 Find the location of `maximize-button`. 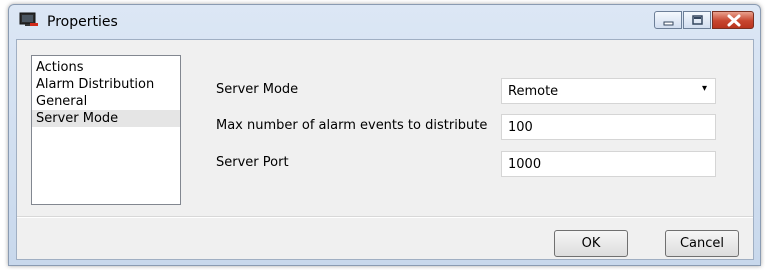

maximize-button is located at coordinates (697, 20).